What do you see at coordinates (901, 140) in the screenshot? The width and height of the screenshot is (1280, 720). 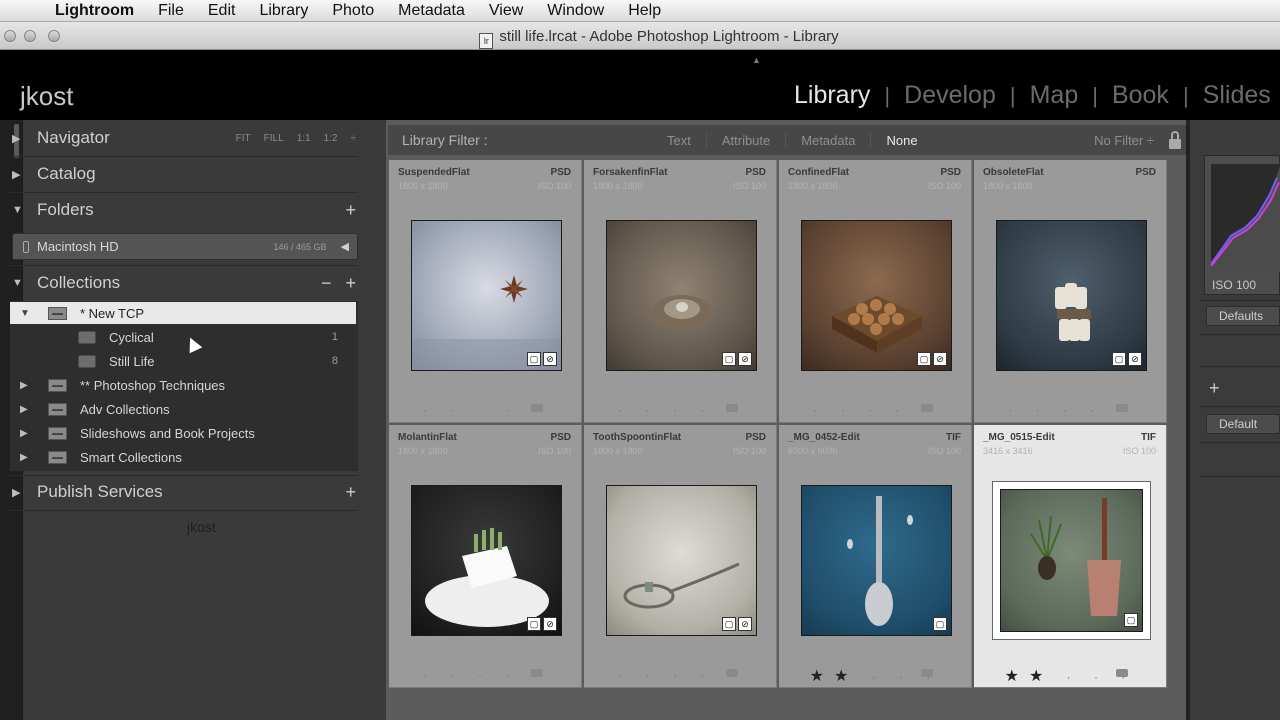 I see `filter-none: None` at bounding box center [901, 140].